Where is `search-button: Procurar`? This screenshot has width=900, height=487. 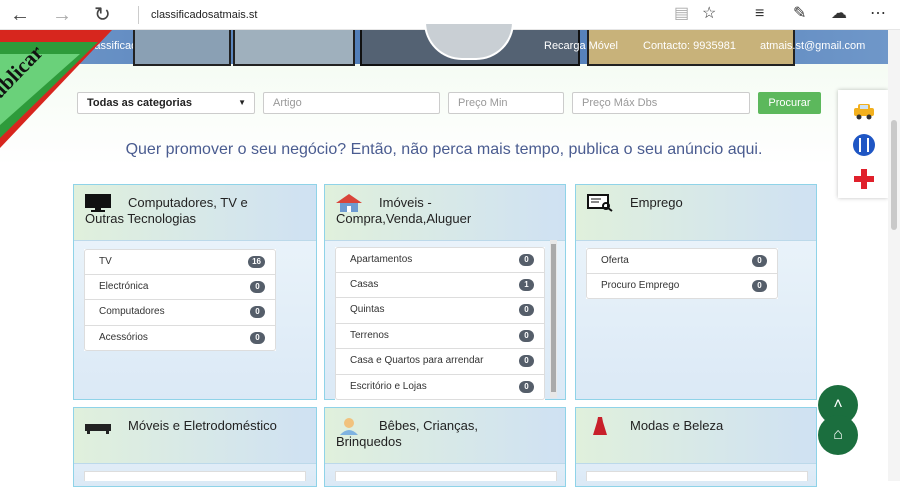 search-button: Procurar is located at coordinates (789, 103).